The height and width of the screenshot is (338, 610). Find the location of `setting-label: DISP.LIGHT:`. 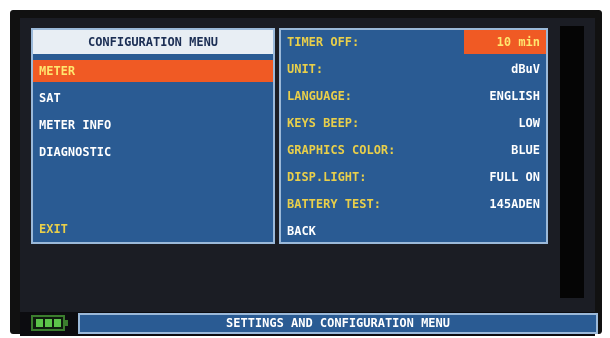

setting-label: DISP.LIGHT: is located at coordinates (327, 177).